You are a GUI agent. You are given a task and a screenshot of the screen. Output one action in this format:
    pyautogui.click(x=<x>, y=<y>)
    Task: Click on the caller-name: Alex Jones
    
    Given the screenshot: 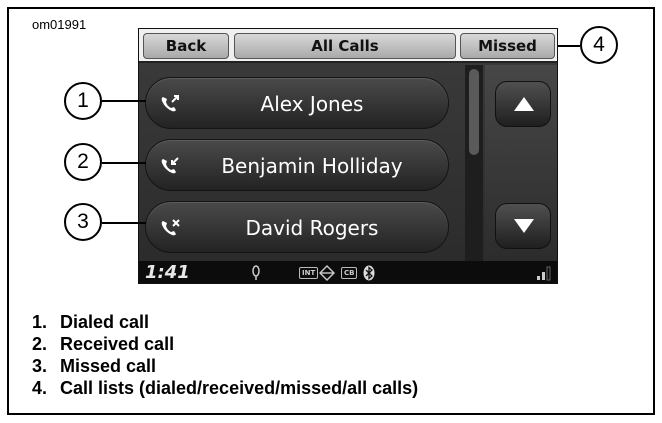 What is the action you would take?
    pyautogui.click(x=312, y=104)
    